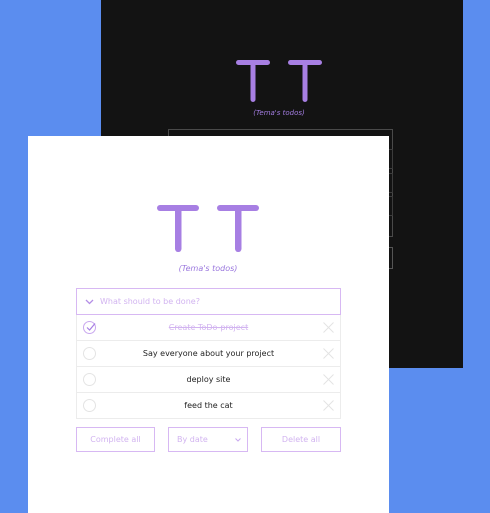  I want to click on todo-item: feed the cat, so click(208, 406).